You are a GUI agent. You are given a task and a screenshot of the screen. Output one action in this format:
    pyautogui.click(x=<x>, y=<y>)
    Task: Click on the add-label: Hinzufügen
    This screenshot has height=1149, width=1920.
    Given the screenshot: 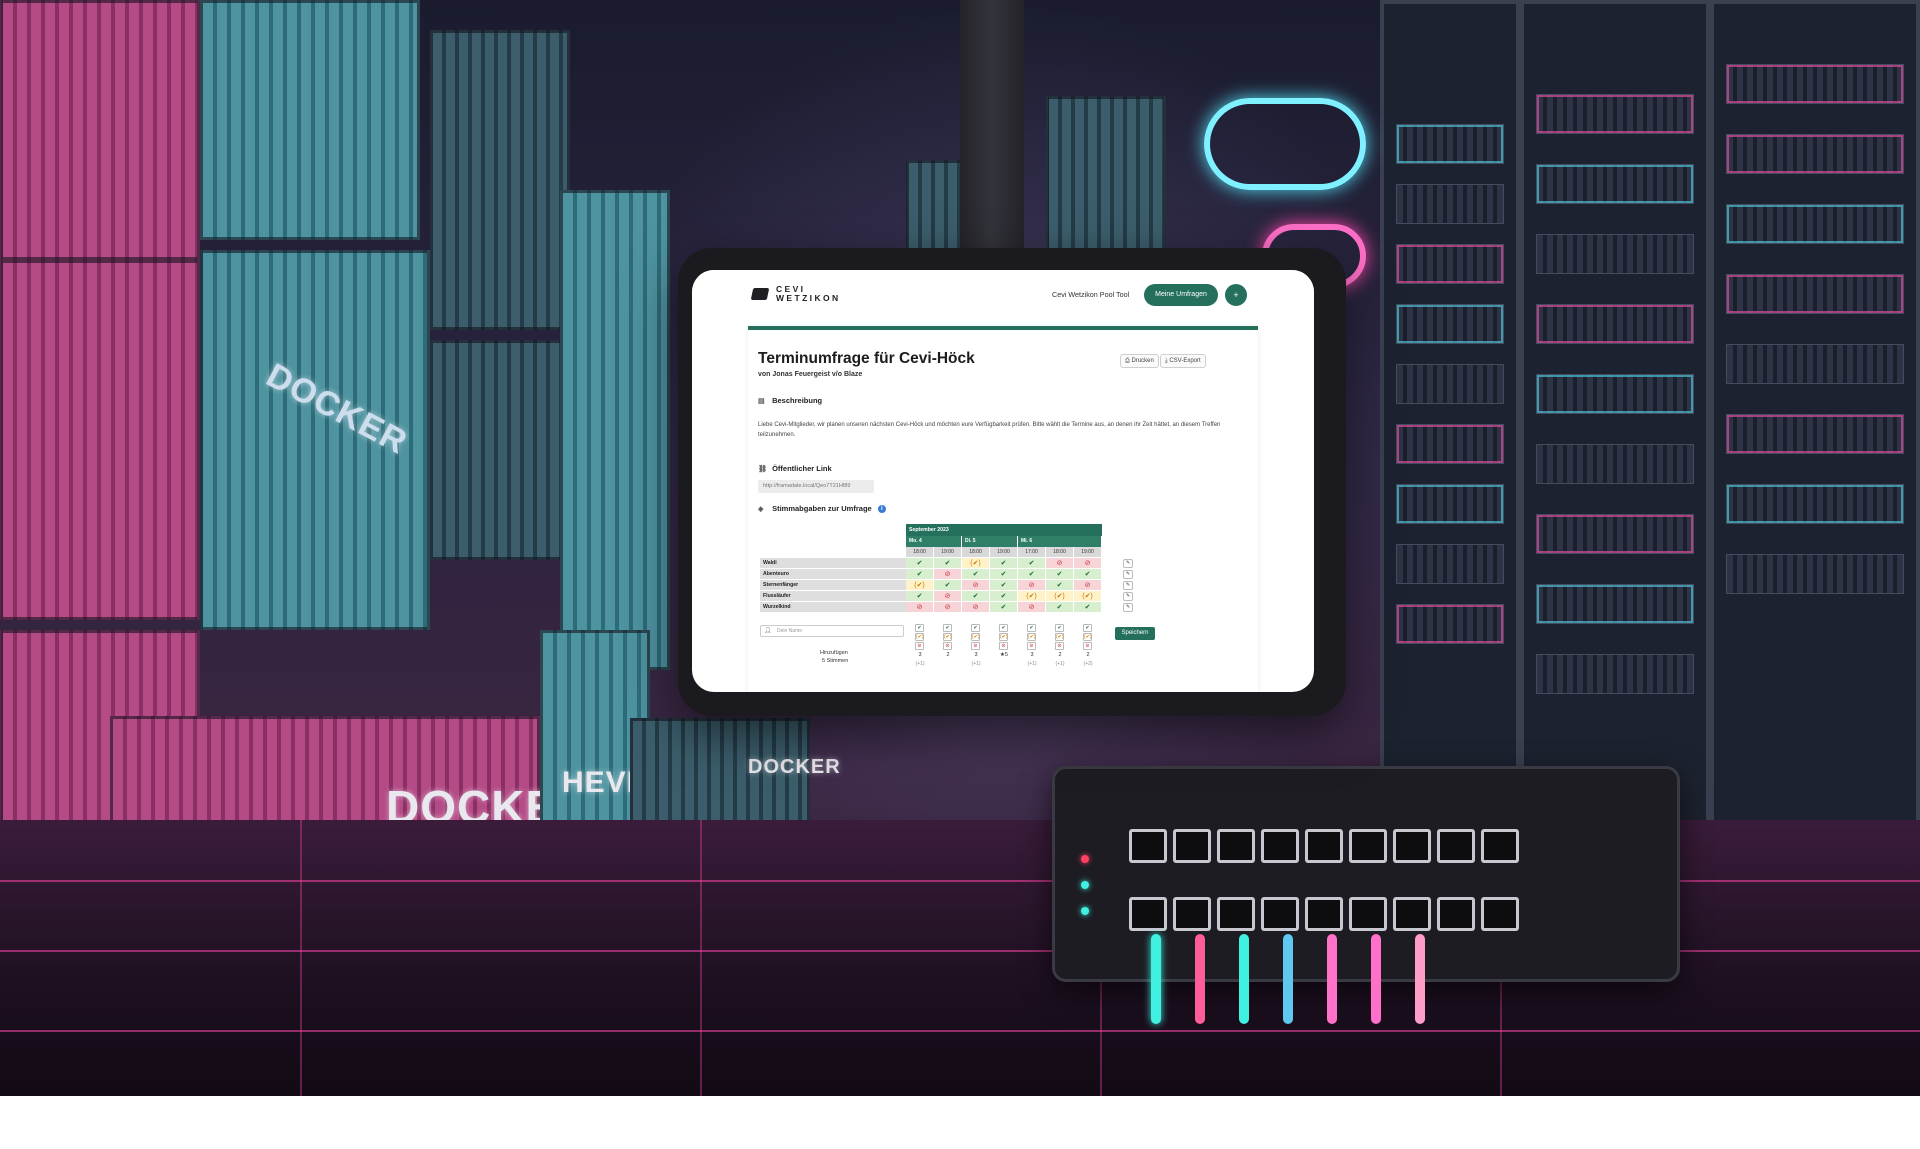 What is the action you would take?
    pyautogui.click(x=834, y=653)
    